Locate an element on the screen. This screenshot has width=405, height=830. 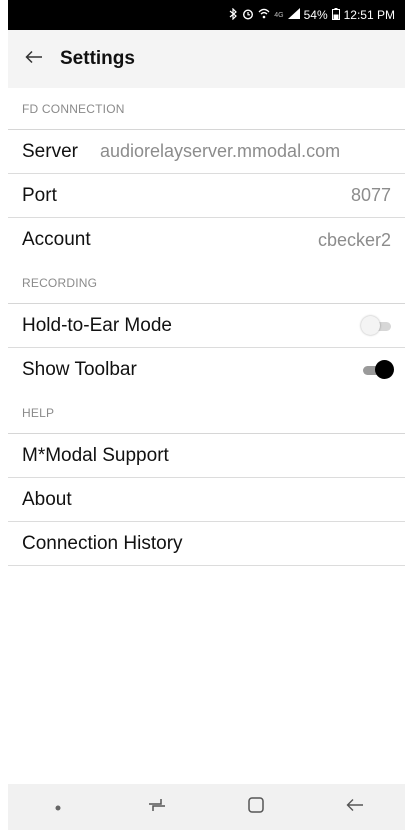
battery-percent: 54% is located at coordinates (315, 15).